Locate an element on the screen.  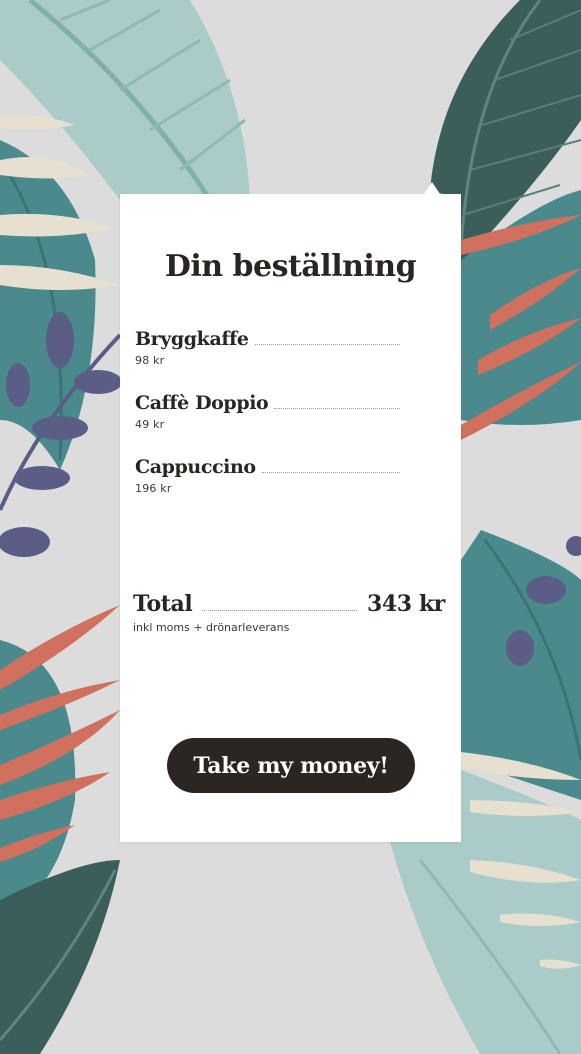
order-item: Cappuccino 196 kr is located at coordinates (267, 475).